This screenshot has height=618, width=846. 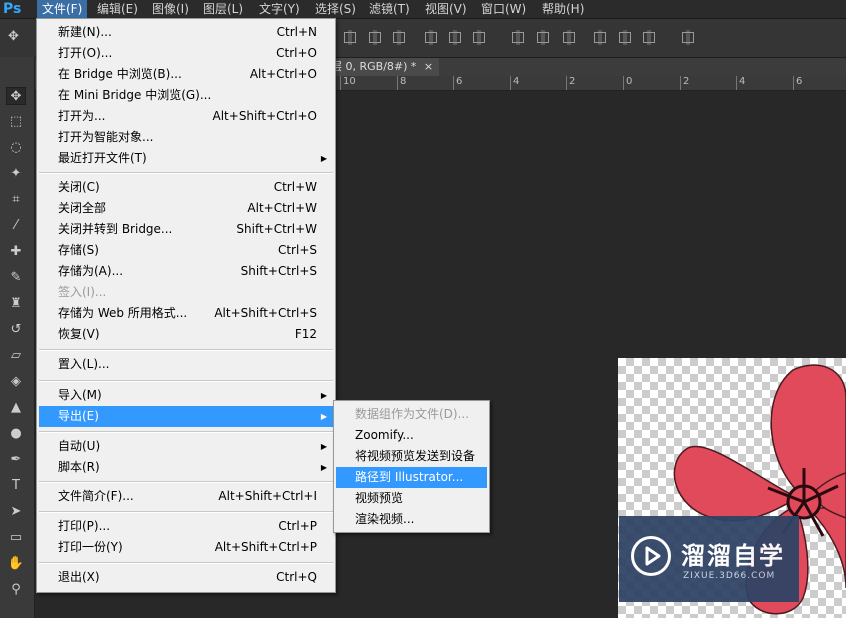 What do you see at coordinates (186, 526) in the screenshot?
I see `file-menu-item: 打印(P)... Ctrl+P` at bounding box center [186, 526].